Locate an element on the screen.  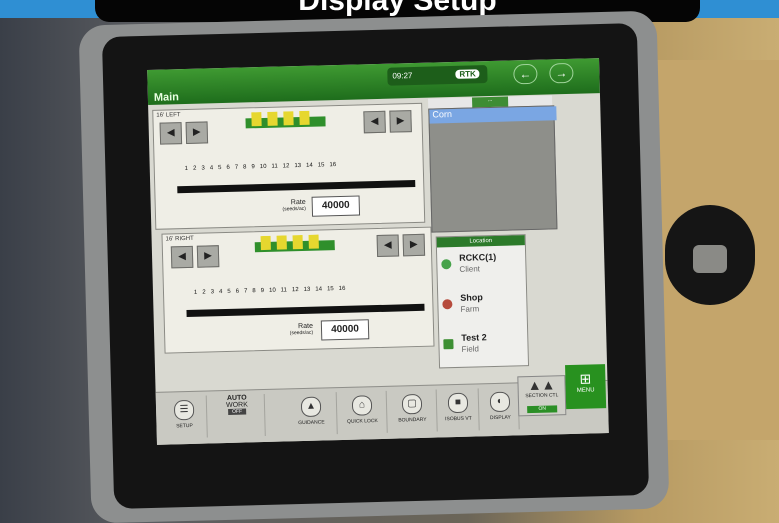
row-number: 2 is located at coordinates (204, 292).